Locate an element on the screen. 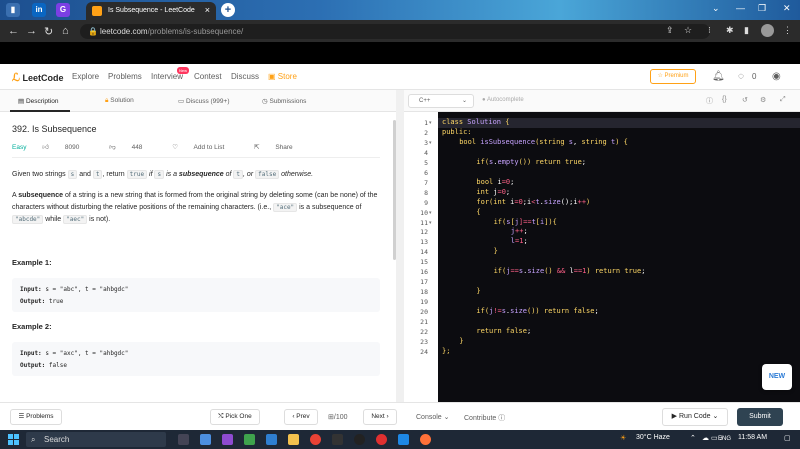 Image resolution: width=800 pixels, height=449 pixels. restore-icon: ❐ is located at coordinates (762, 8).